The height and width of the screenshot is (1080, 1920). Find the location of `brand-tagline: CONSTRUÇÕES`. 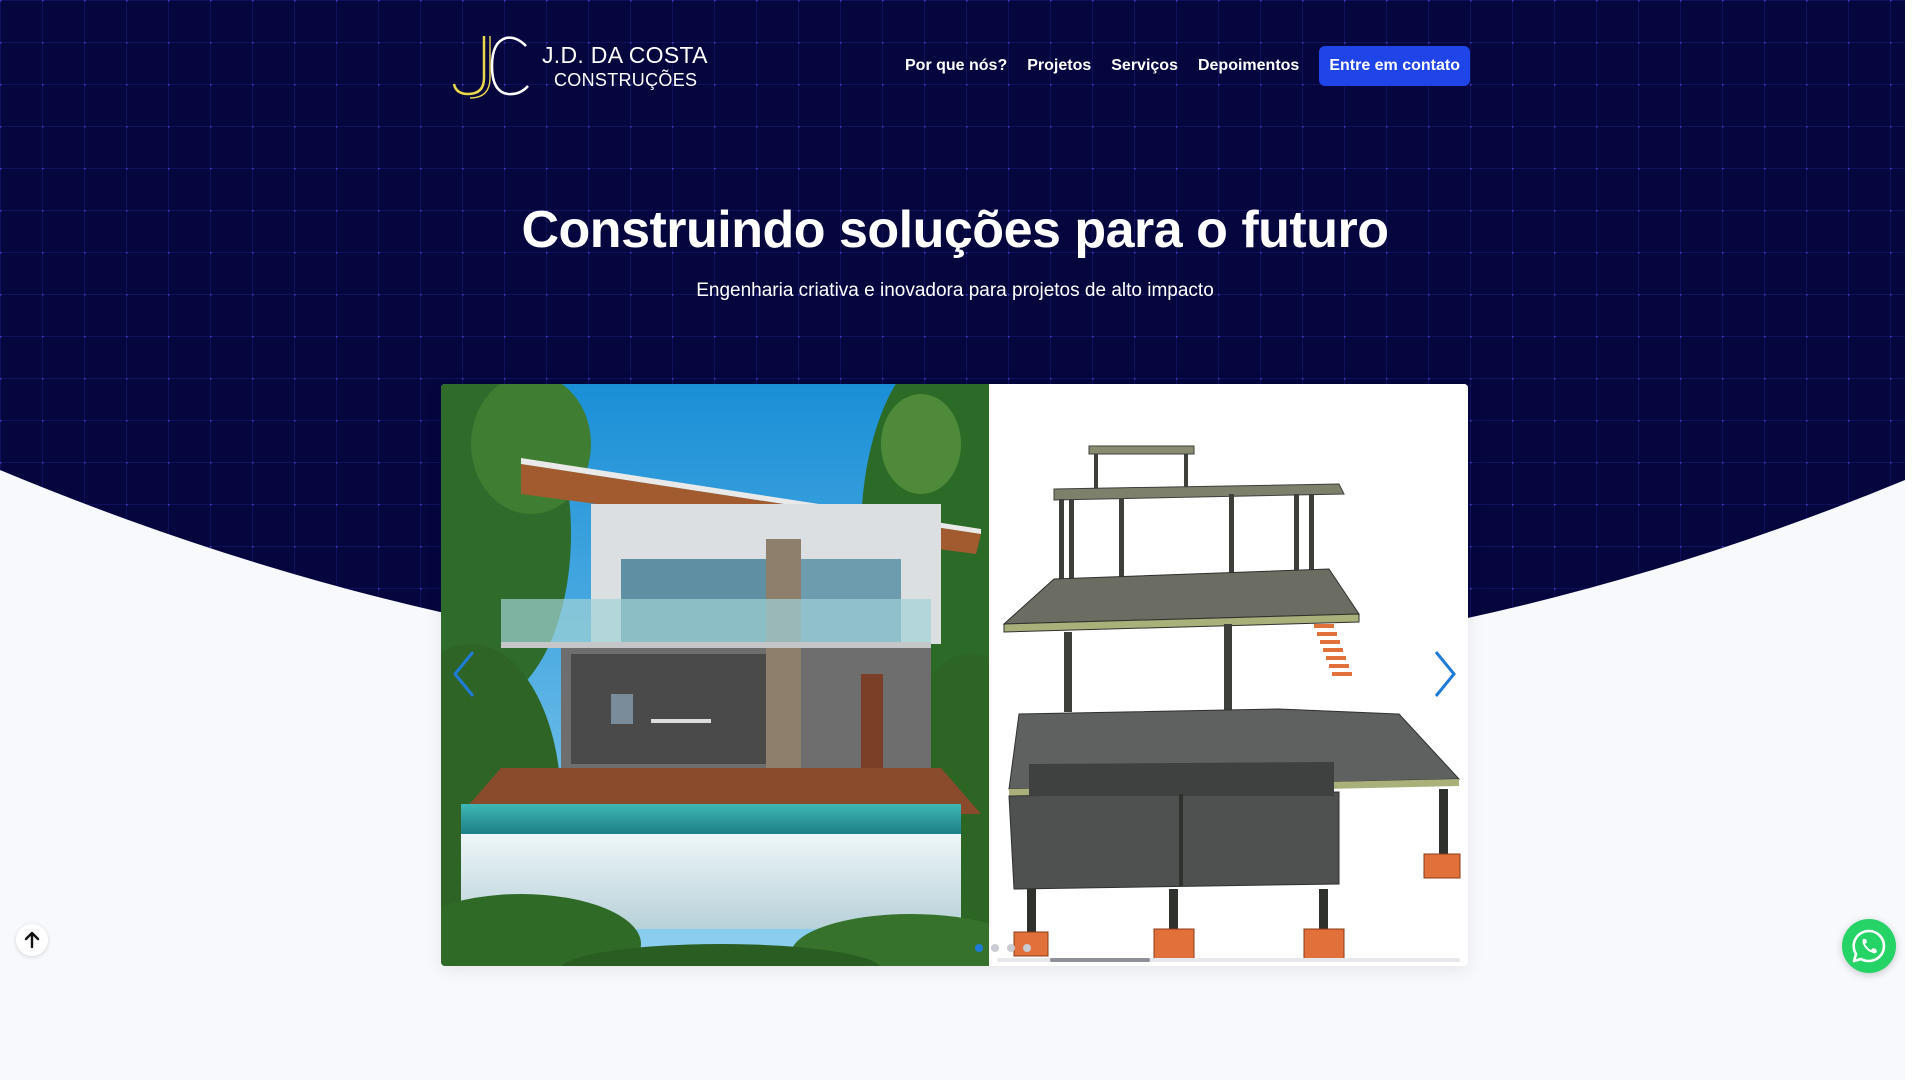

brand-tagline: CONSTRUÇÕES is located at coordinates (626, 80).